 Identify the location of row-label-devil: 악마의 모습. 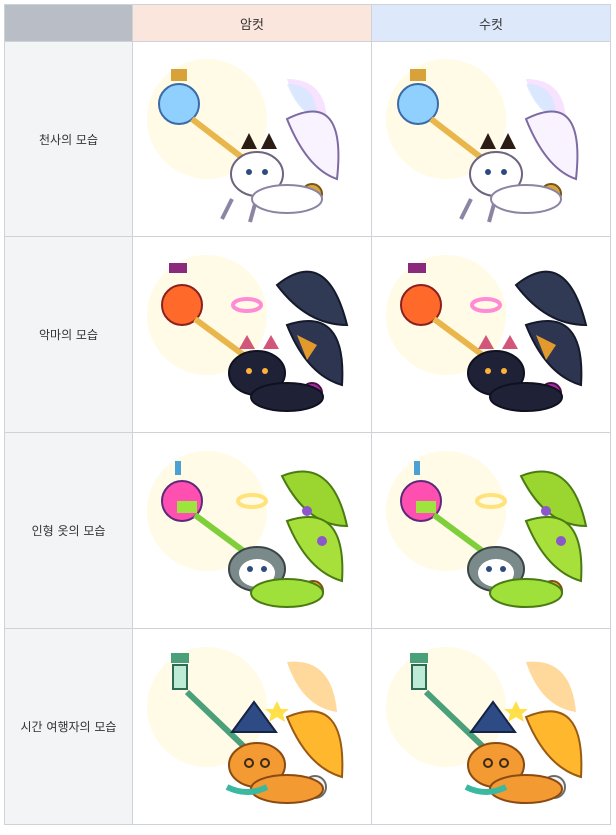
(68, 334).